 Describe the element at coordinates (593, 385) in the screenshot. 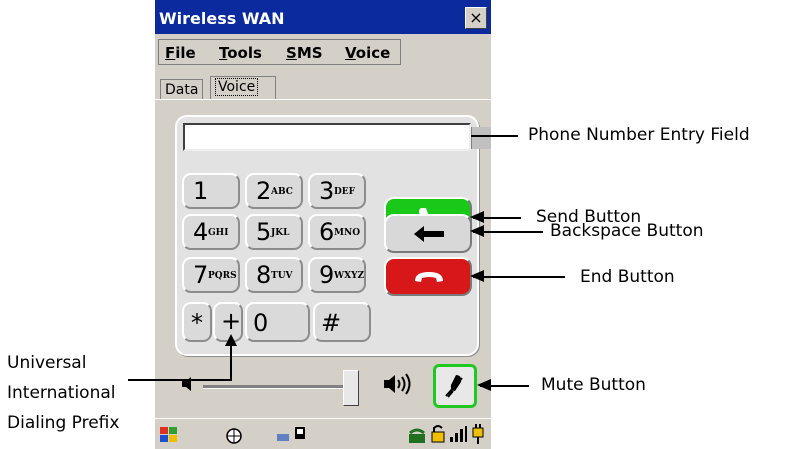

I see `callout-mute: Mute Button` at that location.